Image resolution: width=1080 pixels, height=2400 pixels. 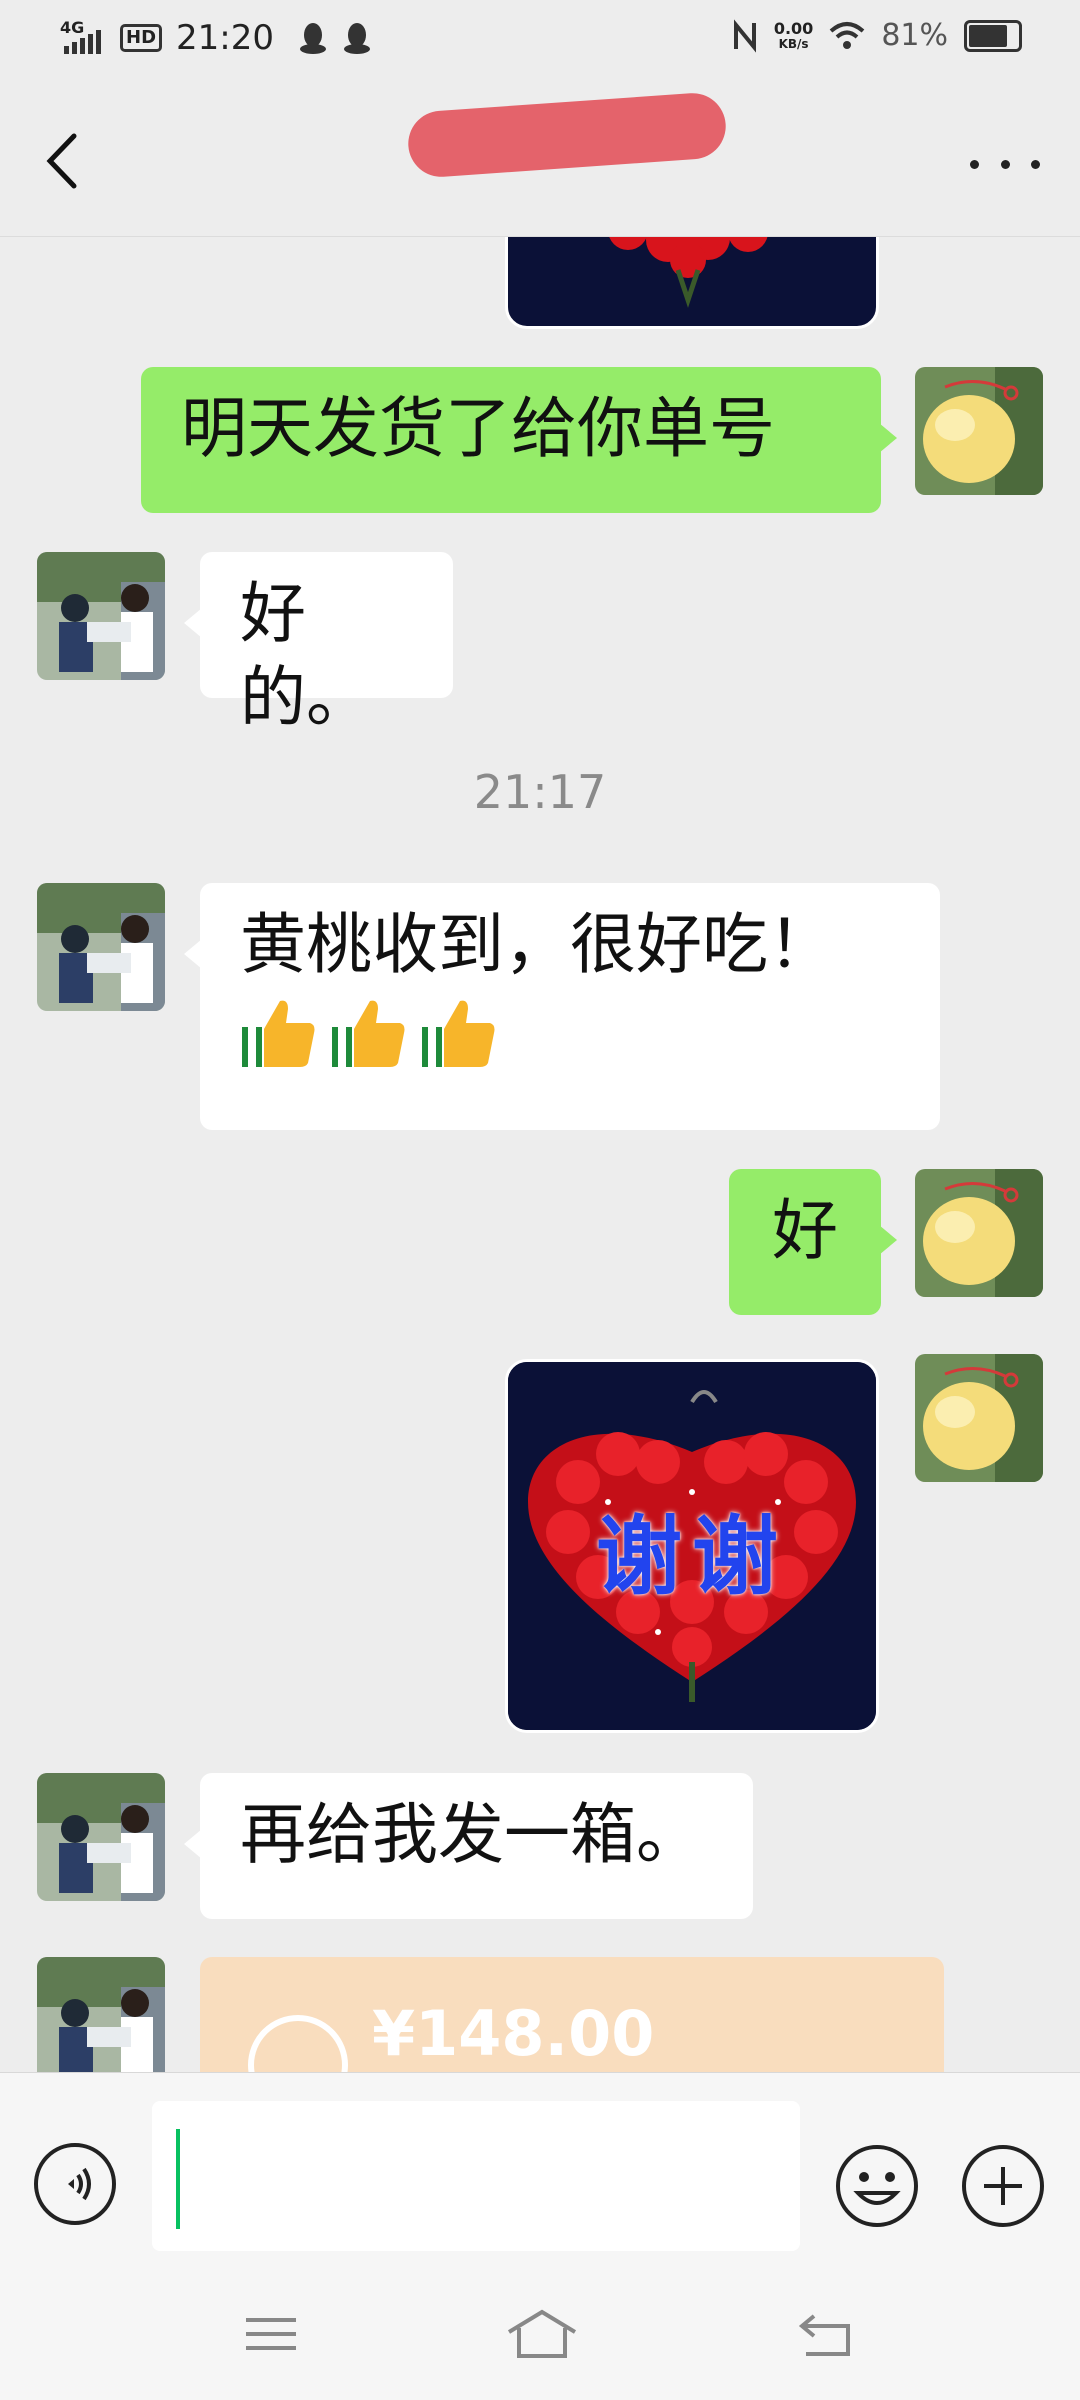 I want to click on system-nav-bar, so click(x=540, y=2330).